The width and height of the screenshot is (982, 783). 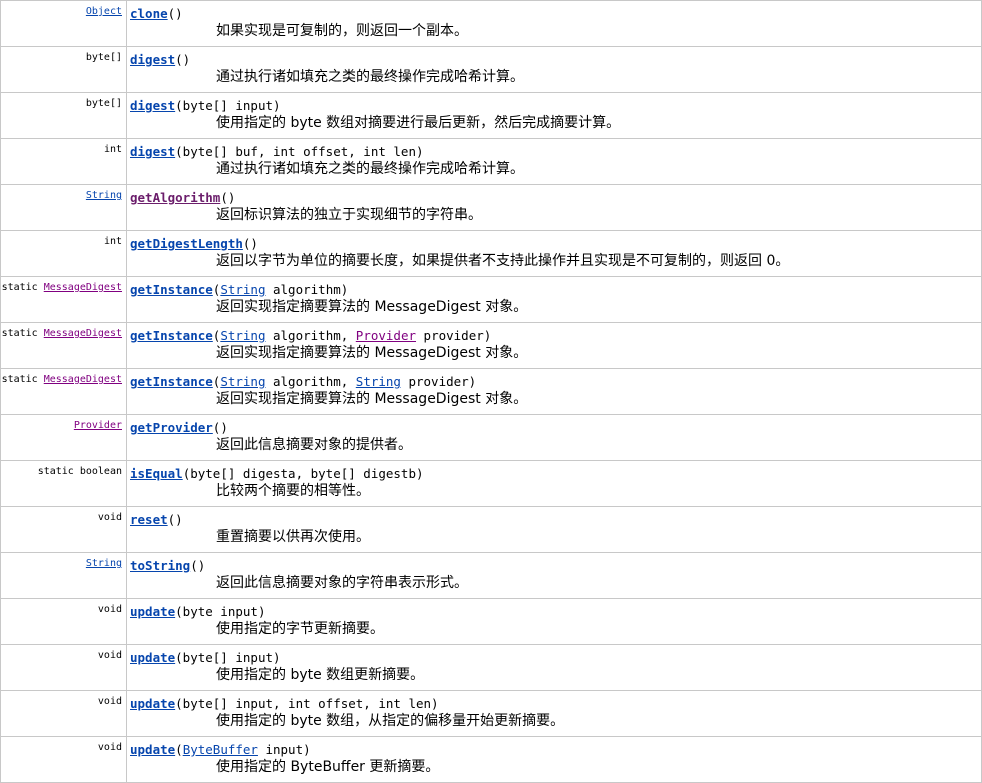 I want to click on method-name-link: reset, so click(x=149, y=519).